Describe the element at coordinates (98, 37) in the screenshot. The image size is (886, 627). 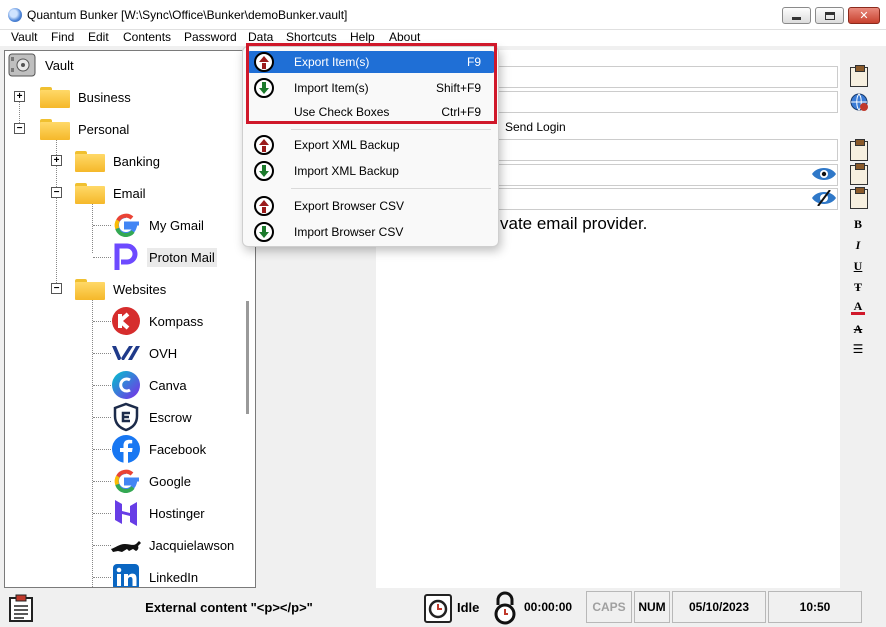
I see `menu-edit: Edit` at that location.